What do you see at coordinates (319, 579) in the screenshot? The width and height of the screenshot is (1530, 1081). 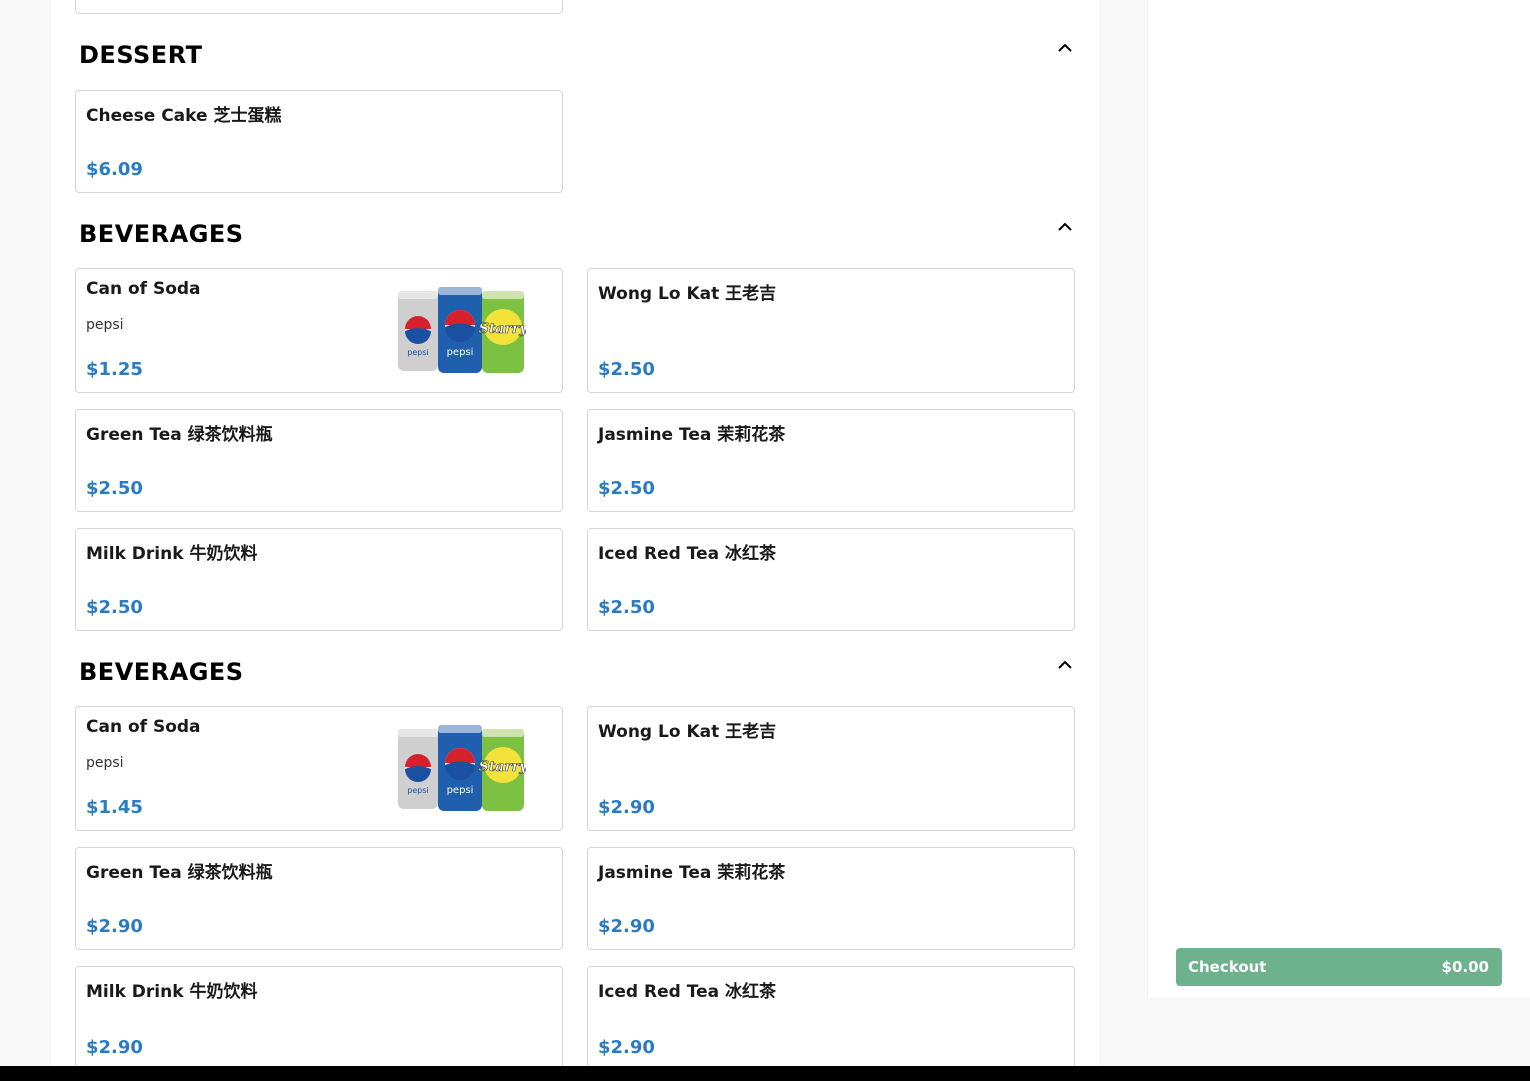 I see `menu-item-card: Milk Drink 牛奶饮料 $2.50` at bounding box center [319, 579].